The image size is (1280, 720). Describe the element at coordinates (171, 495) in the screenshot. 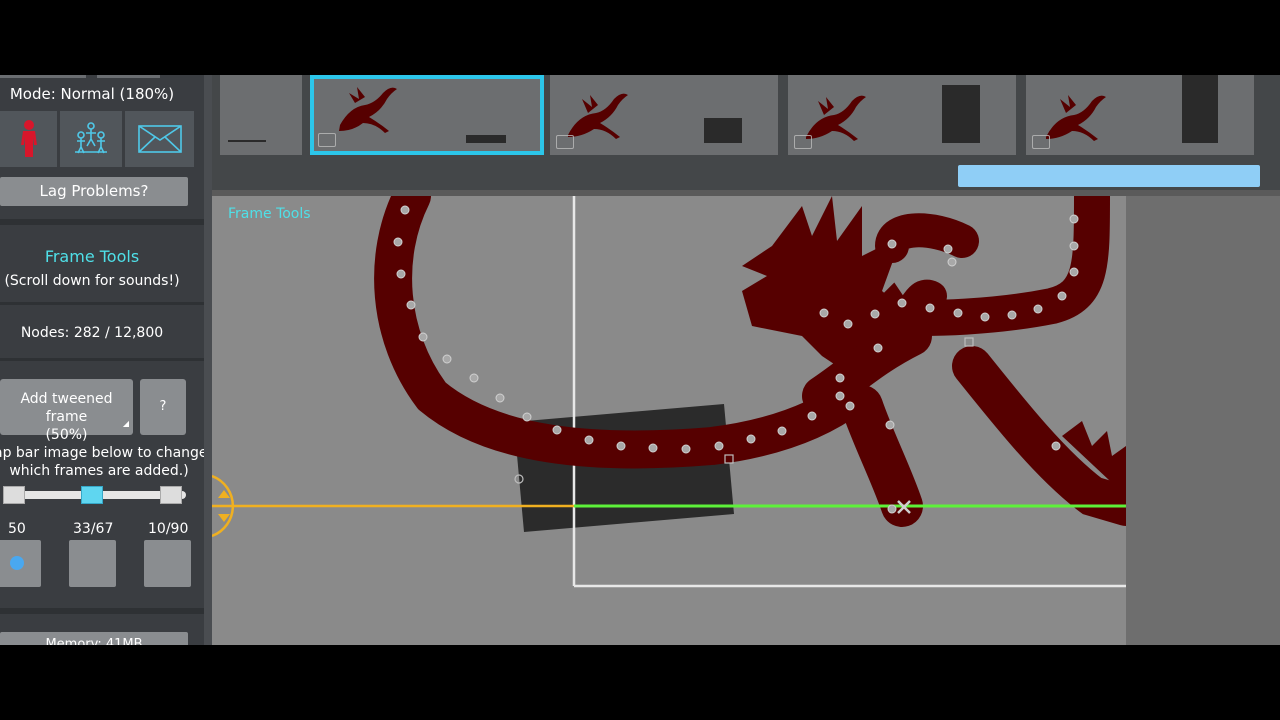

I see `slider-handle-right` at that location.